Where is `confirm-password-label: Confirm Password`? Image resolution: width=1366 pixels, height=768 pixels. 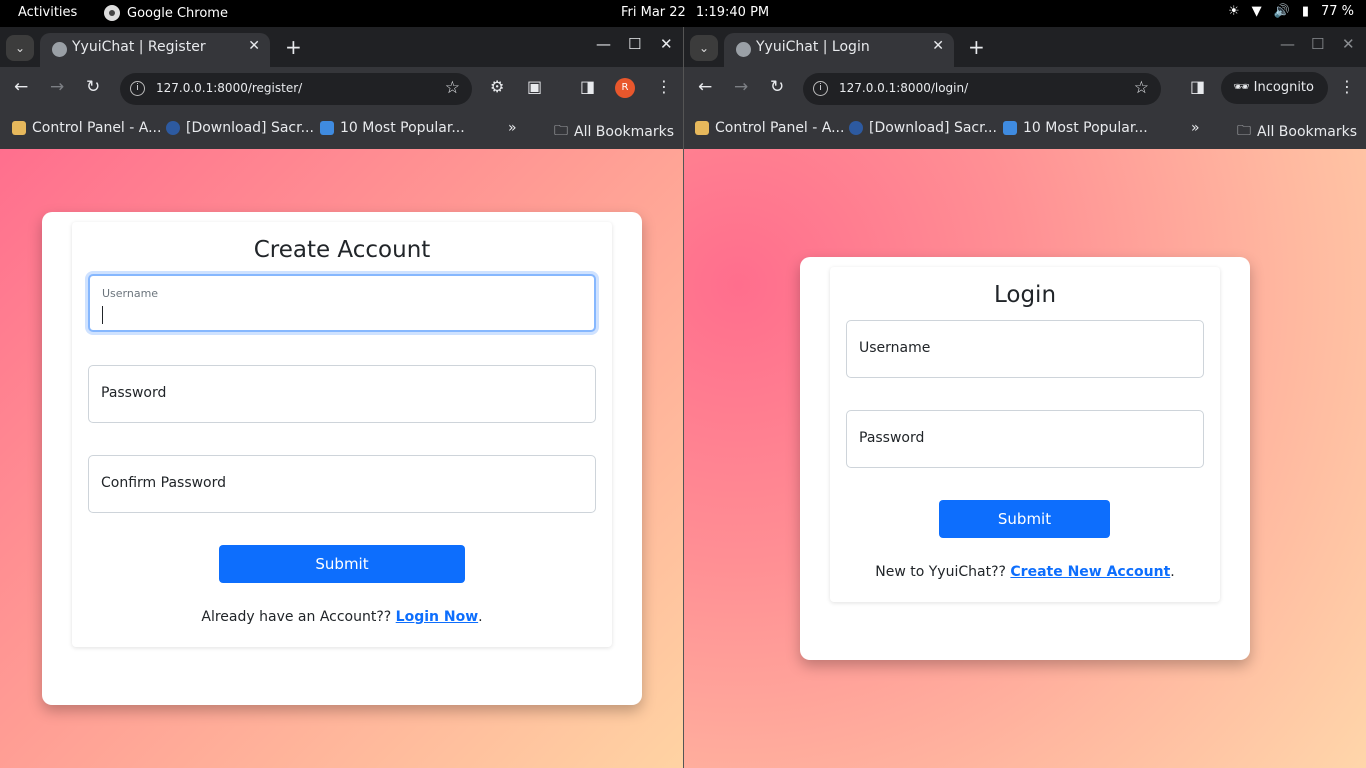 confirm-password-label: Confirm Password is located at coordinates (164, 483).